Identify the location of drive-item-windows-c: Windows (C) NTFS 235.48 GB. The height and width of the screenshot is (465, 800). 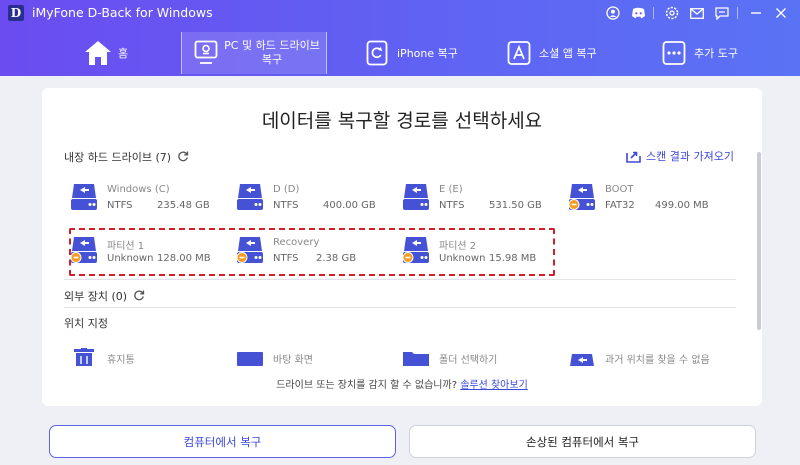
(150, 199).